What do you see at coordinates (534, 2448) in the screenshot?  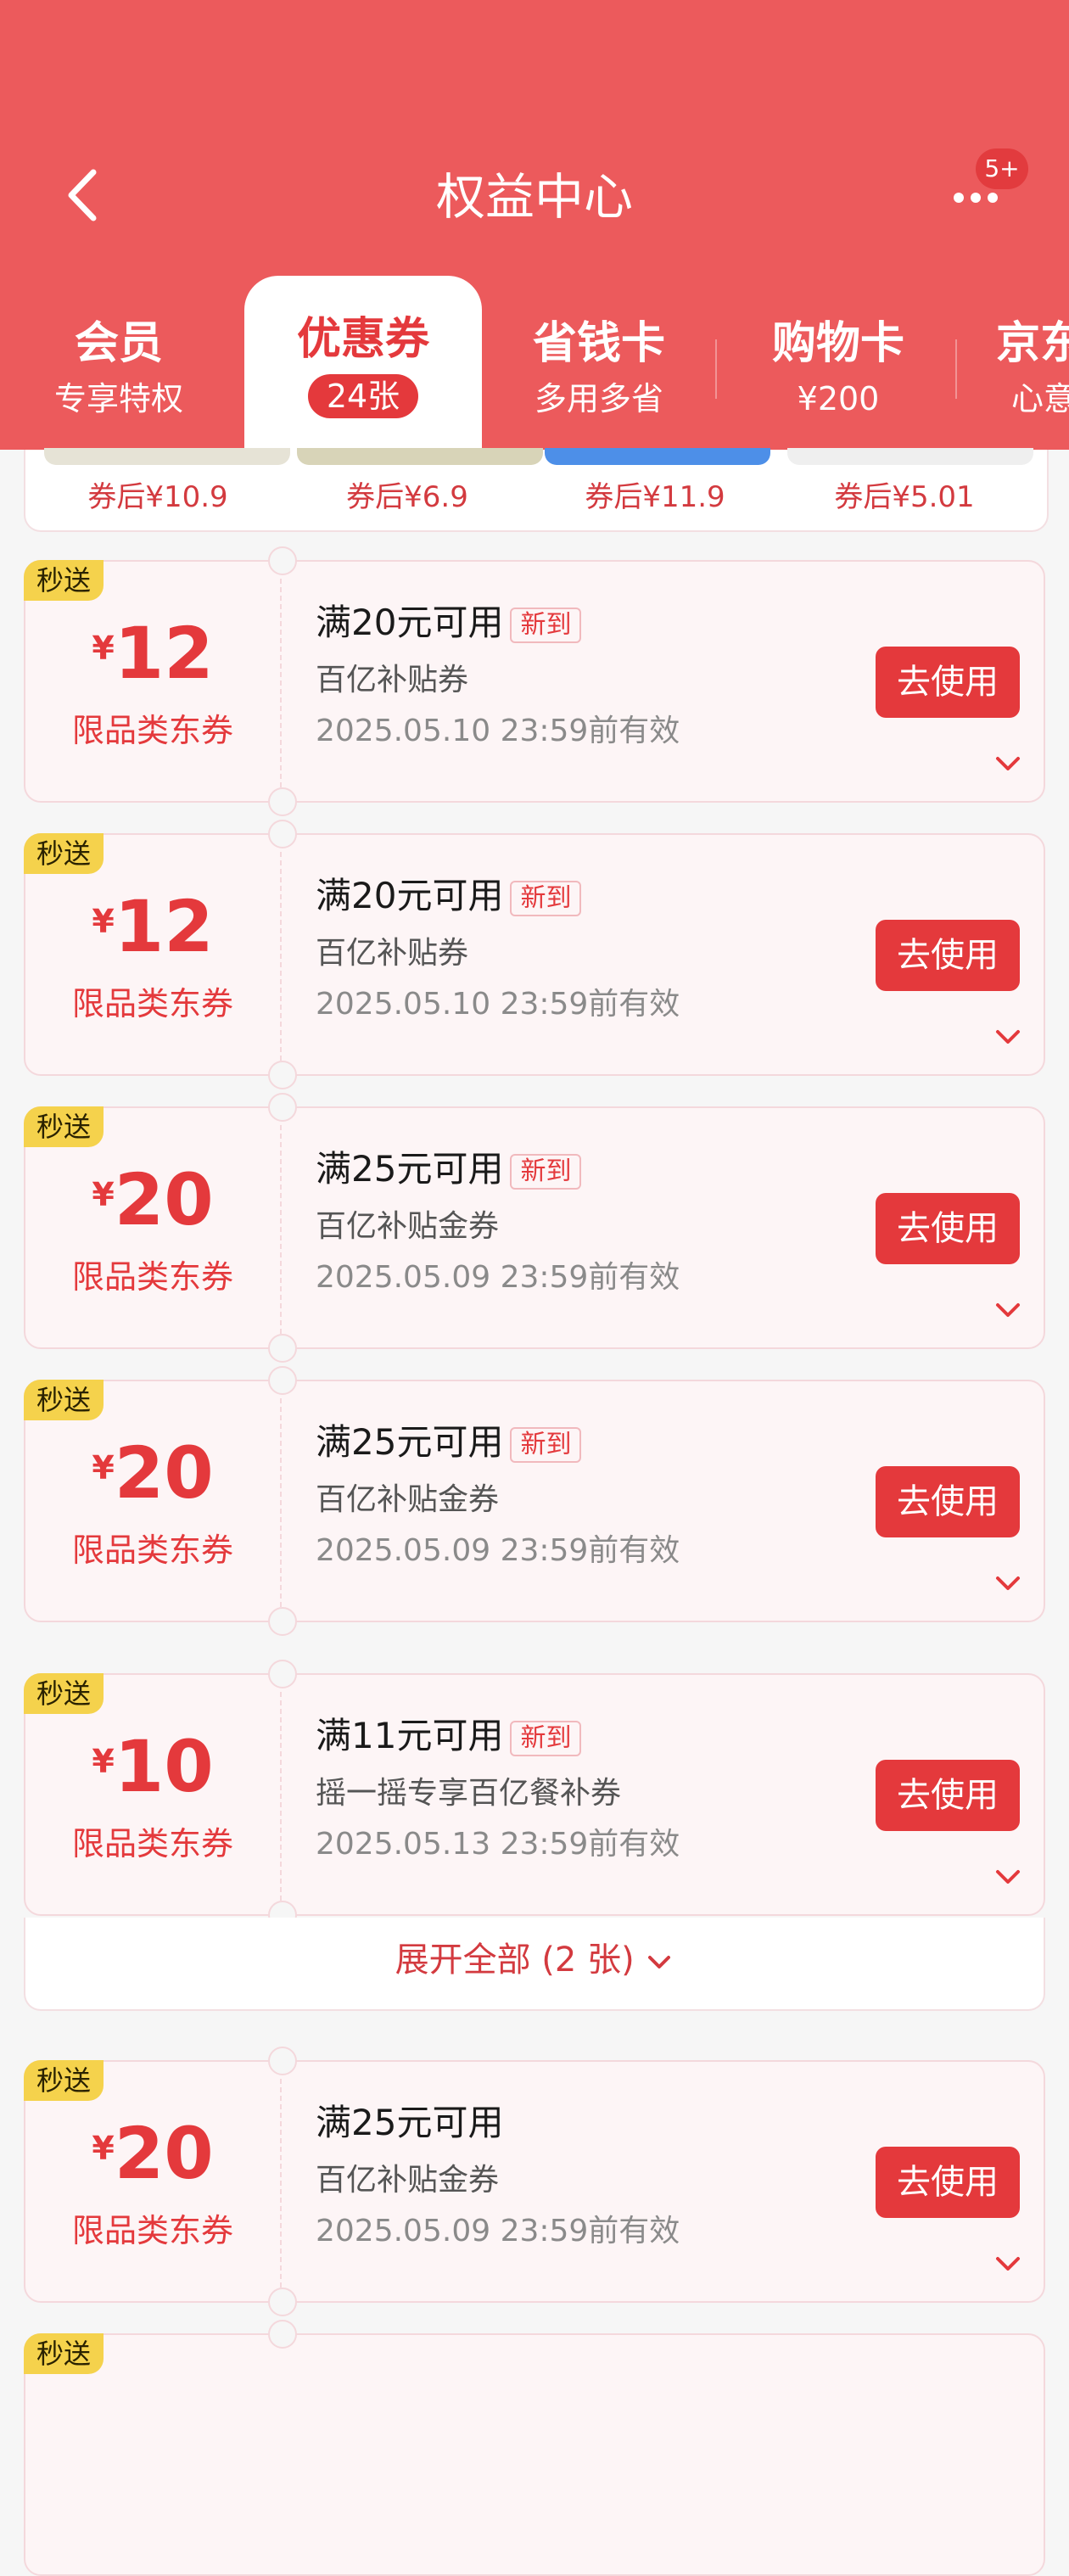 I see `coupon-card: 秒送` at bounding box center [534, 2448].